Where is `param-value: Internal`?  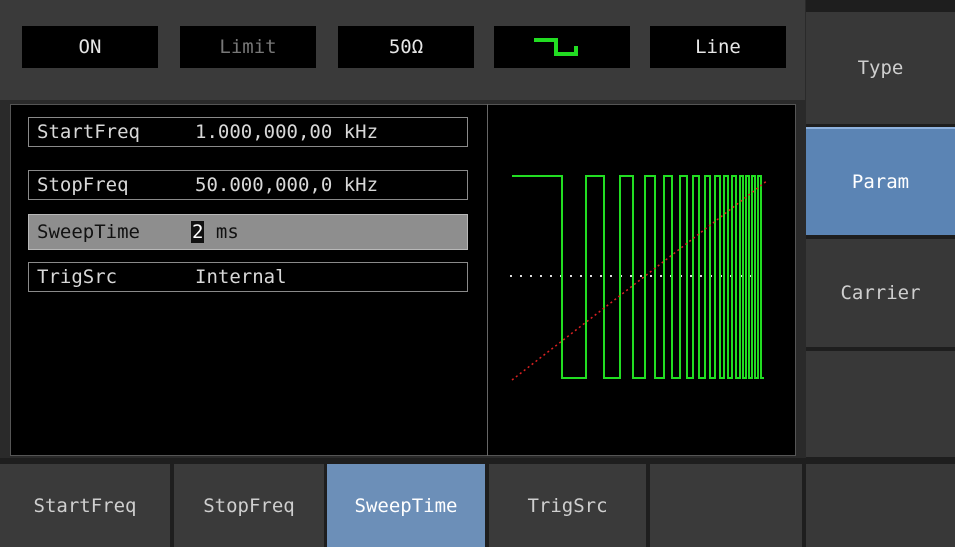 param-value: Internal is located at coordinates (241, 277).